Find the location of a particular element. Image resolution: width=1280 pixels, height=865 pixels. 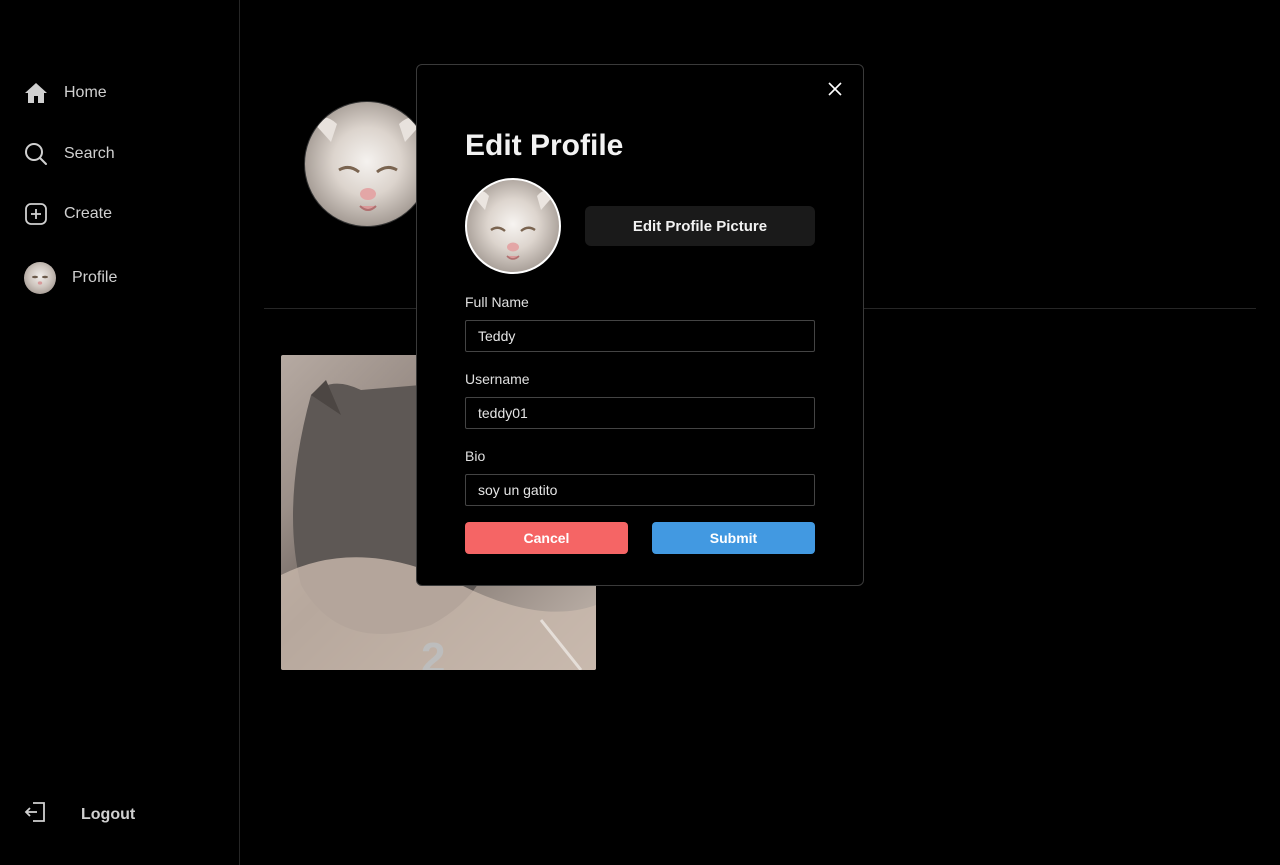

username-label: Username is located at coordinates (497, 379).